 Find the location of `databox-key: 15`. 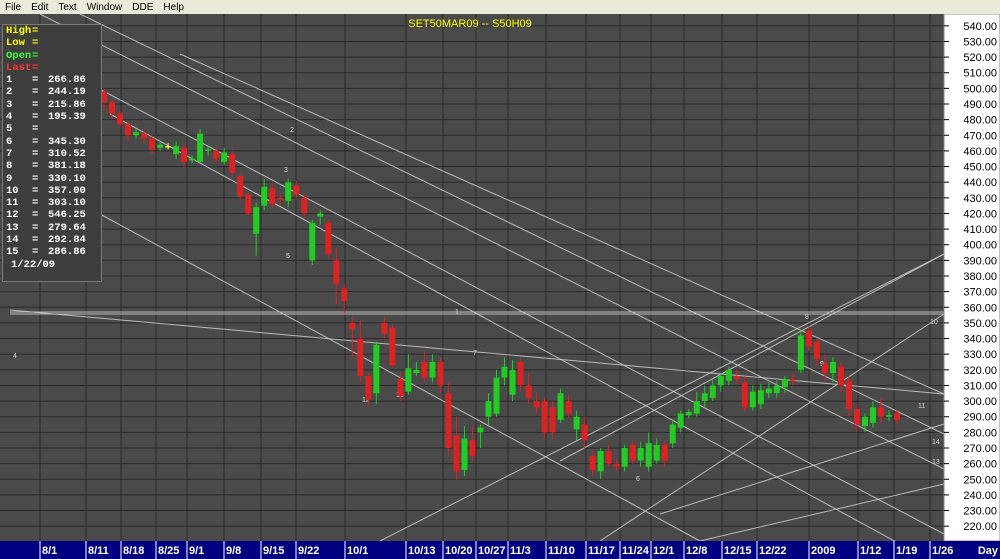

databox-key: 15 is located at coordinates (12, 252).